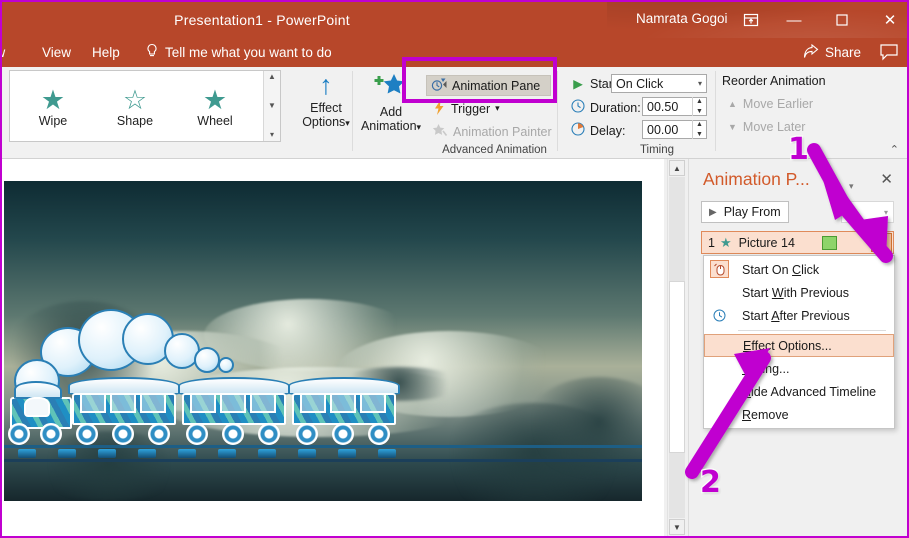  Describe the element at coordinates (809, 391) in the screenshot. I see `menu-label: Hide Advanced Timeline` at that location.